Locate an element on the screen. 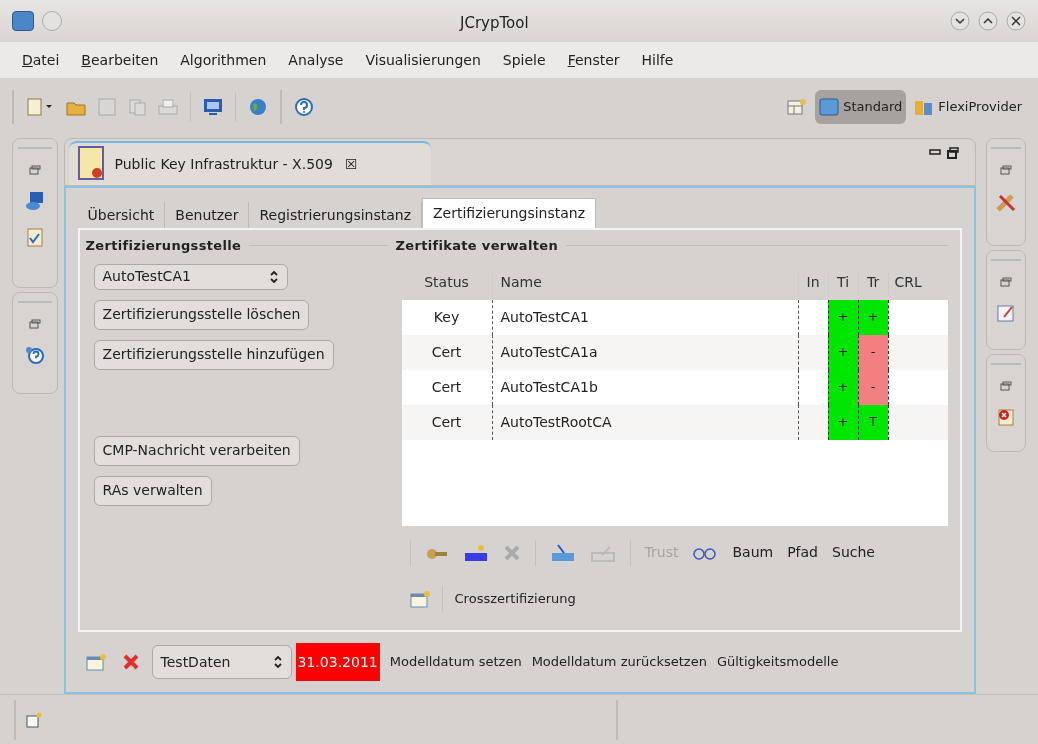 Image resolution: width=1038 pixels, height=744 pixels. menu-item: Bearbeiten is located at coordinates (120, 60).